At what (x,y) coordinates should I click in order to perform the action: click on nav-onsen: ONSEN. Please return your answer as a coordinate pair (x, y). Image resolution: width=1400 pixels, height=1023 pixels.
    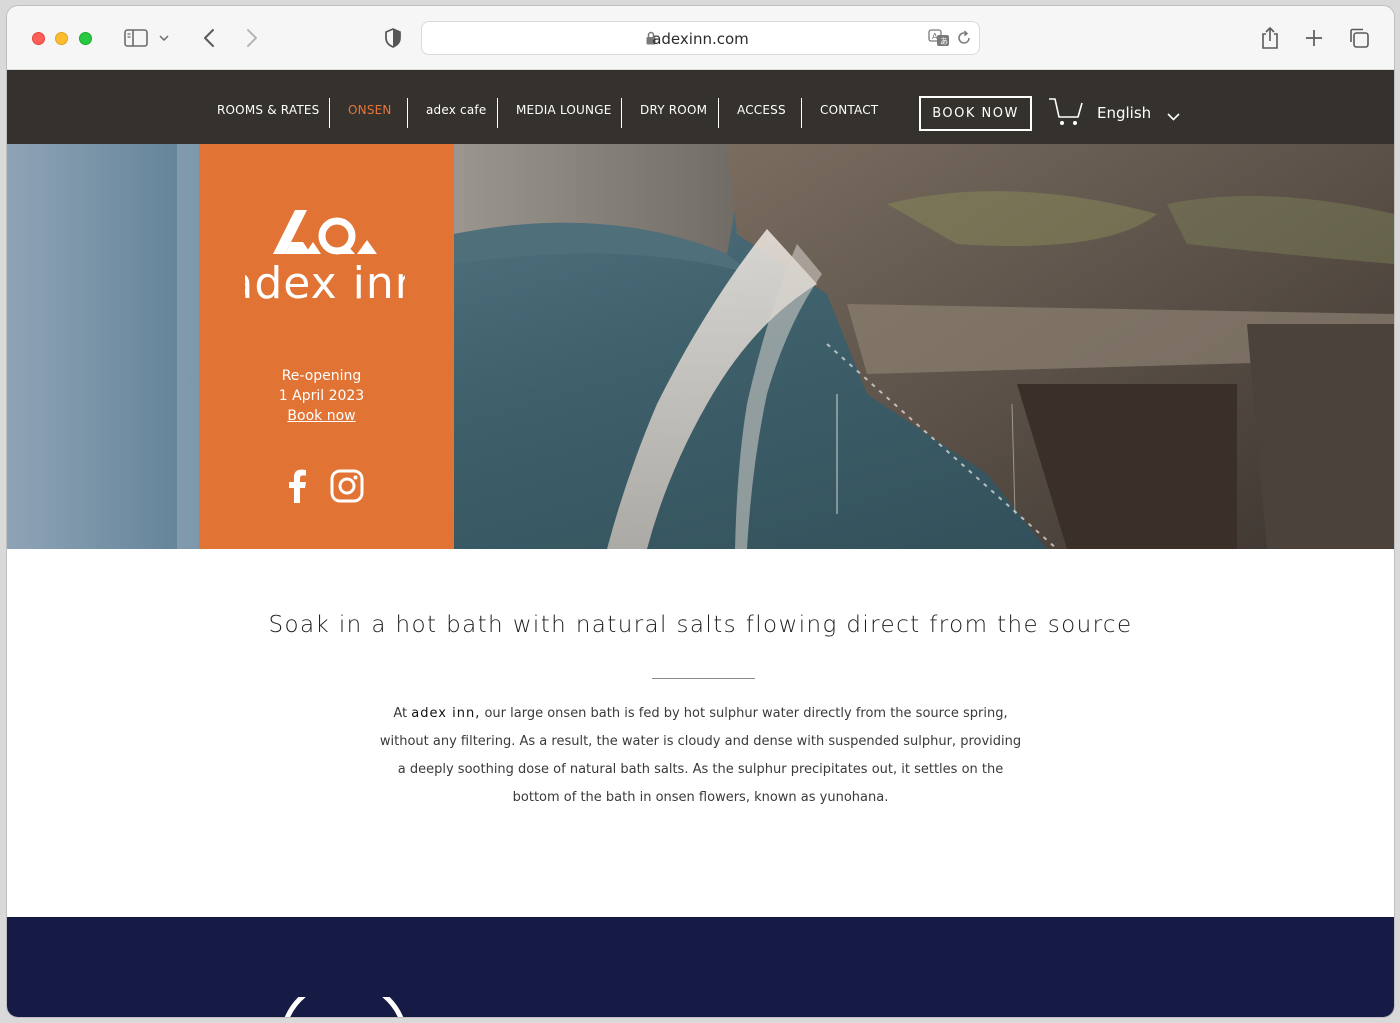
    Looking at the image, I should click on (370, 110).